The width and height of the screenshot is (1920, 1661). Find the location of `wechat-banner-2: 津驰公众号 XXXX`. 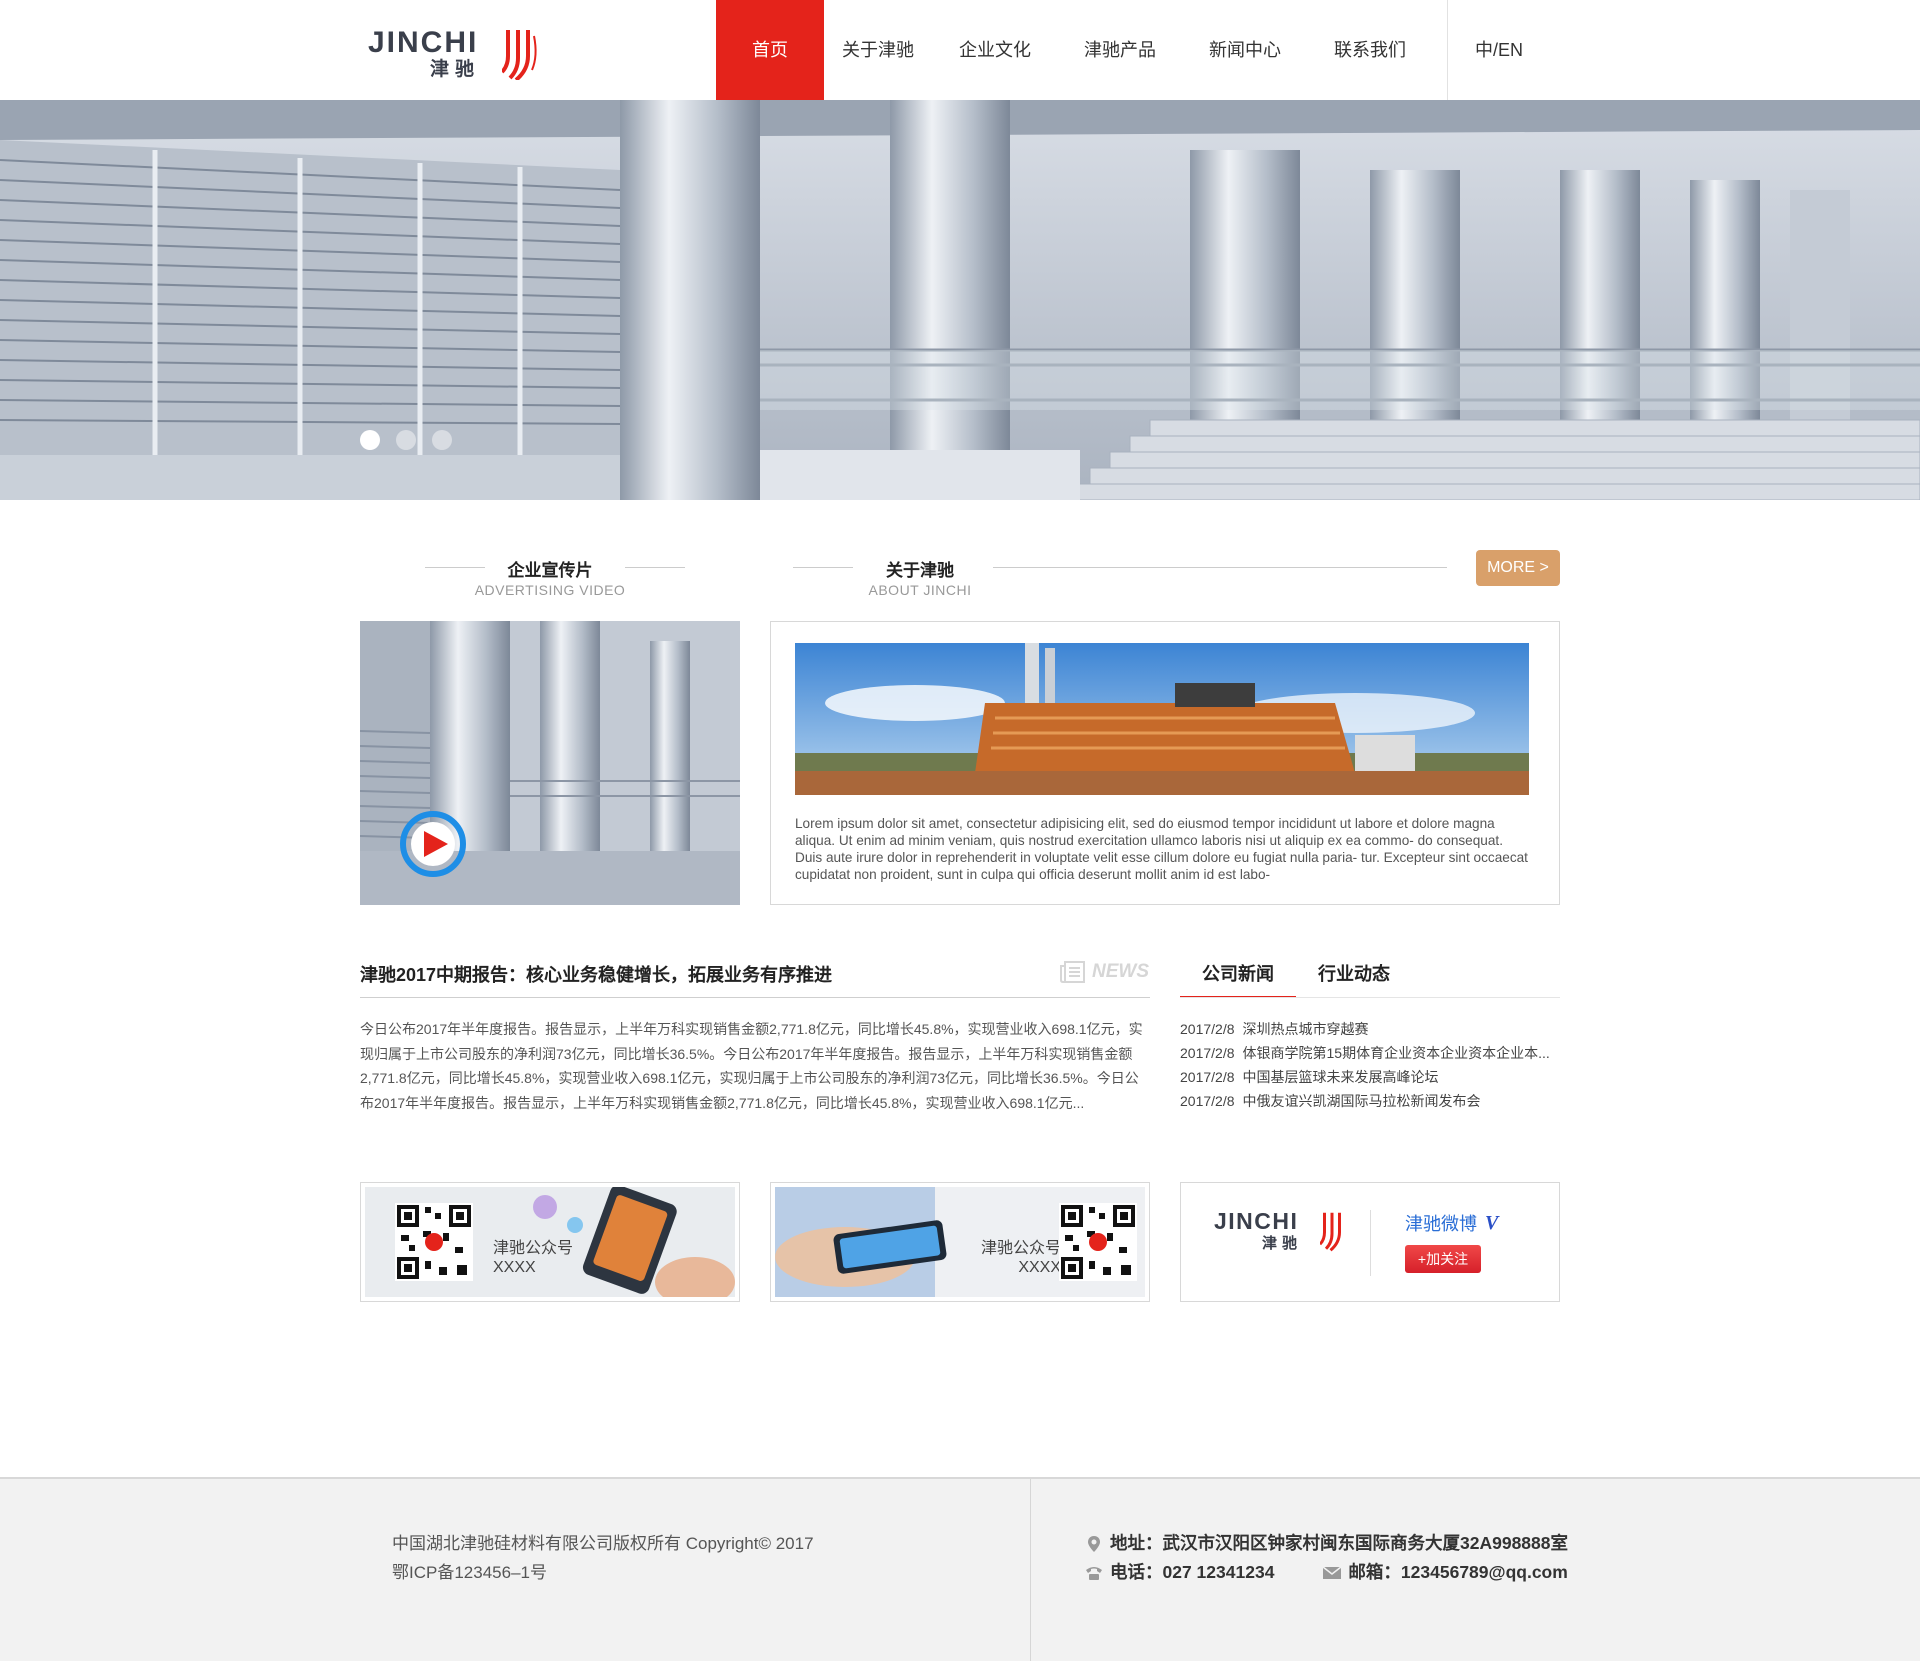

wechat-banner-2: 津驰公众号 XXXX is located at coordinates (960, 1242).